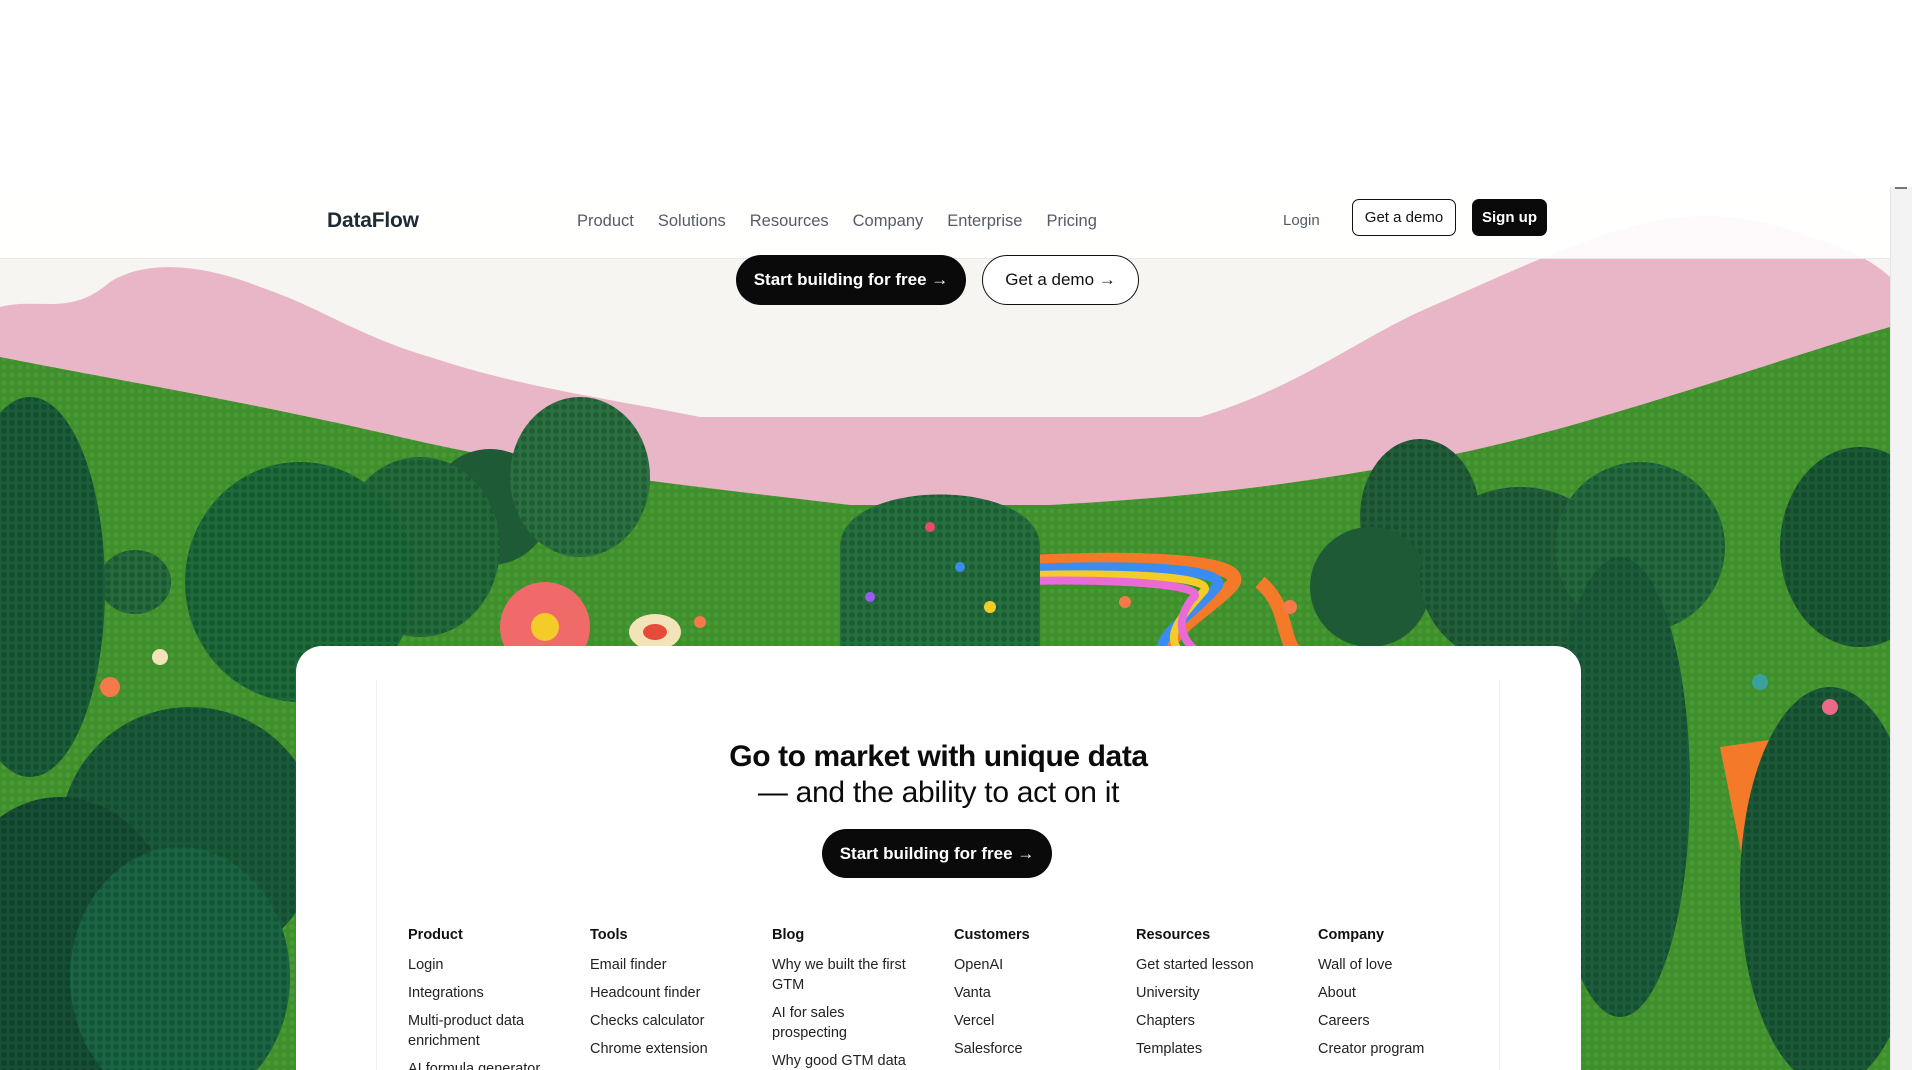  I want to click on footer-col-customers: Customers OpenAI Vanta Vercel Salesforce, so click(1045, 998).